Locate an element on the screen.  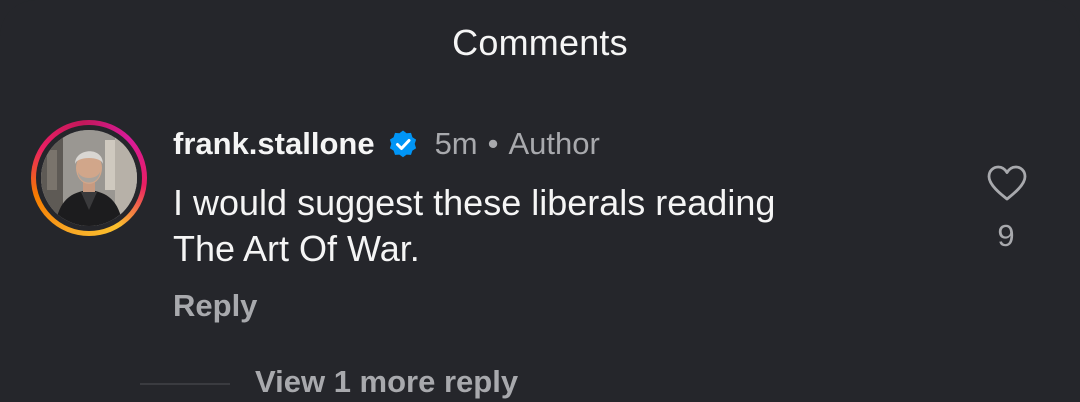
comment-timestamp: 5m is located at coordinates (456, 143).